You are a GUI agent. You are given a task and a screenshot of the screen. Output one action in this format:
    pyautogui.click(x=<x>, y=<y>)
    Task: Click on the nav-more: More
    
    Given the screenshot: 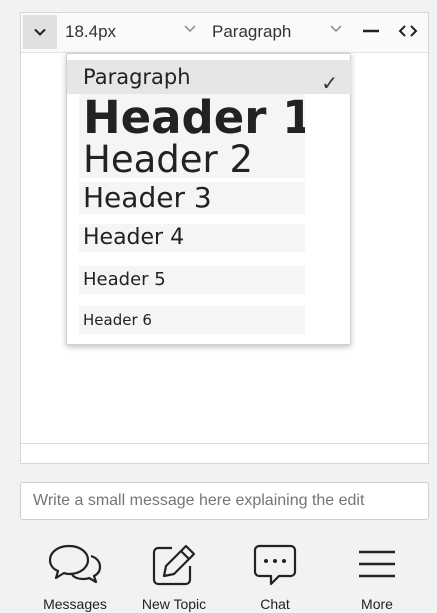 What is the action you would take?
    pyautogui.click(x=377, y=572)
    